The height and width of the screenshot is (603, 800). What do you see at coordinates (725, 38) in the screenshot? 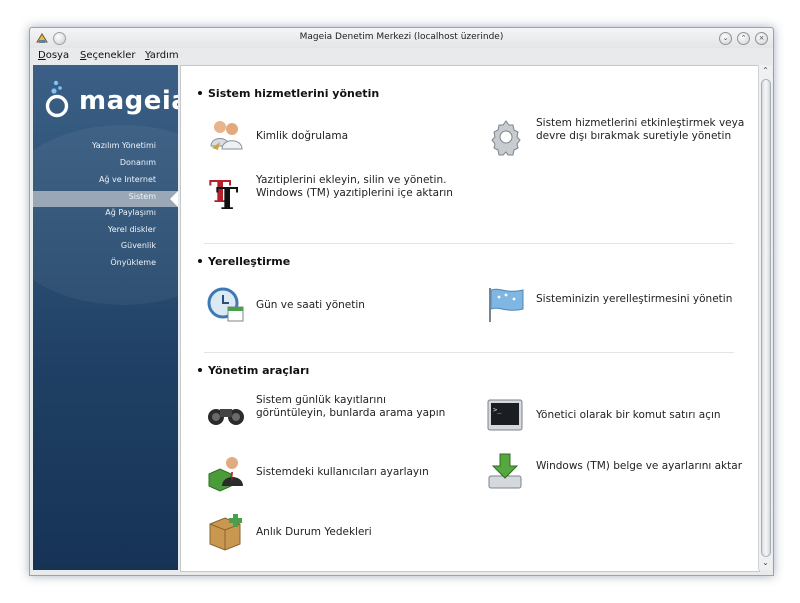
I see `minimize-button: ⌄` at bounding box center [725, 38].